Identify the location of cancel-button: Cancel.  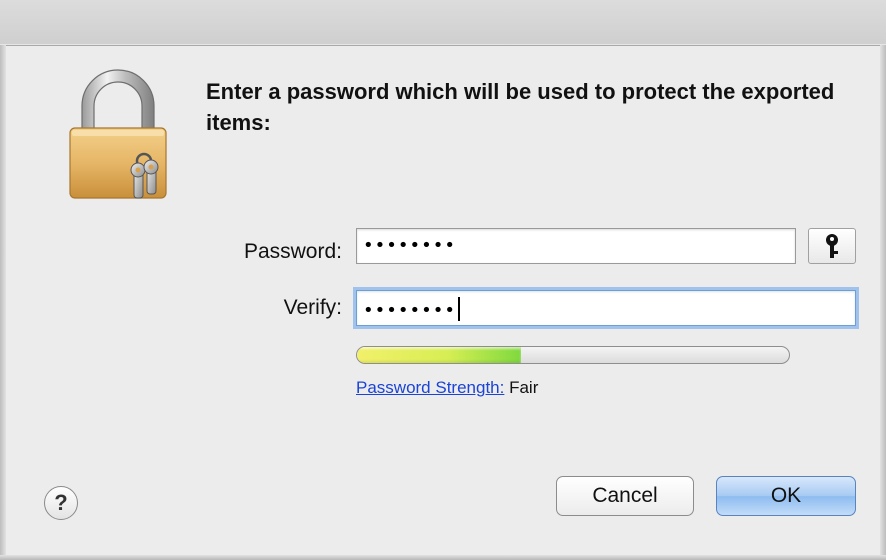
(625, 496).